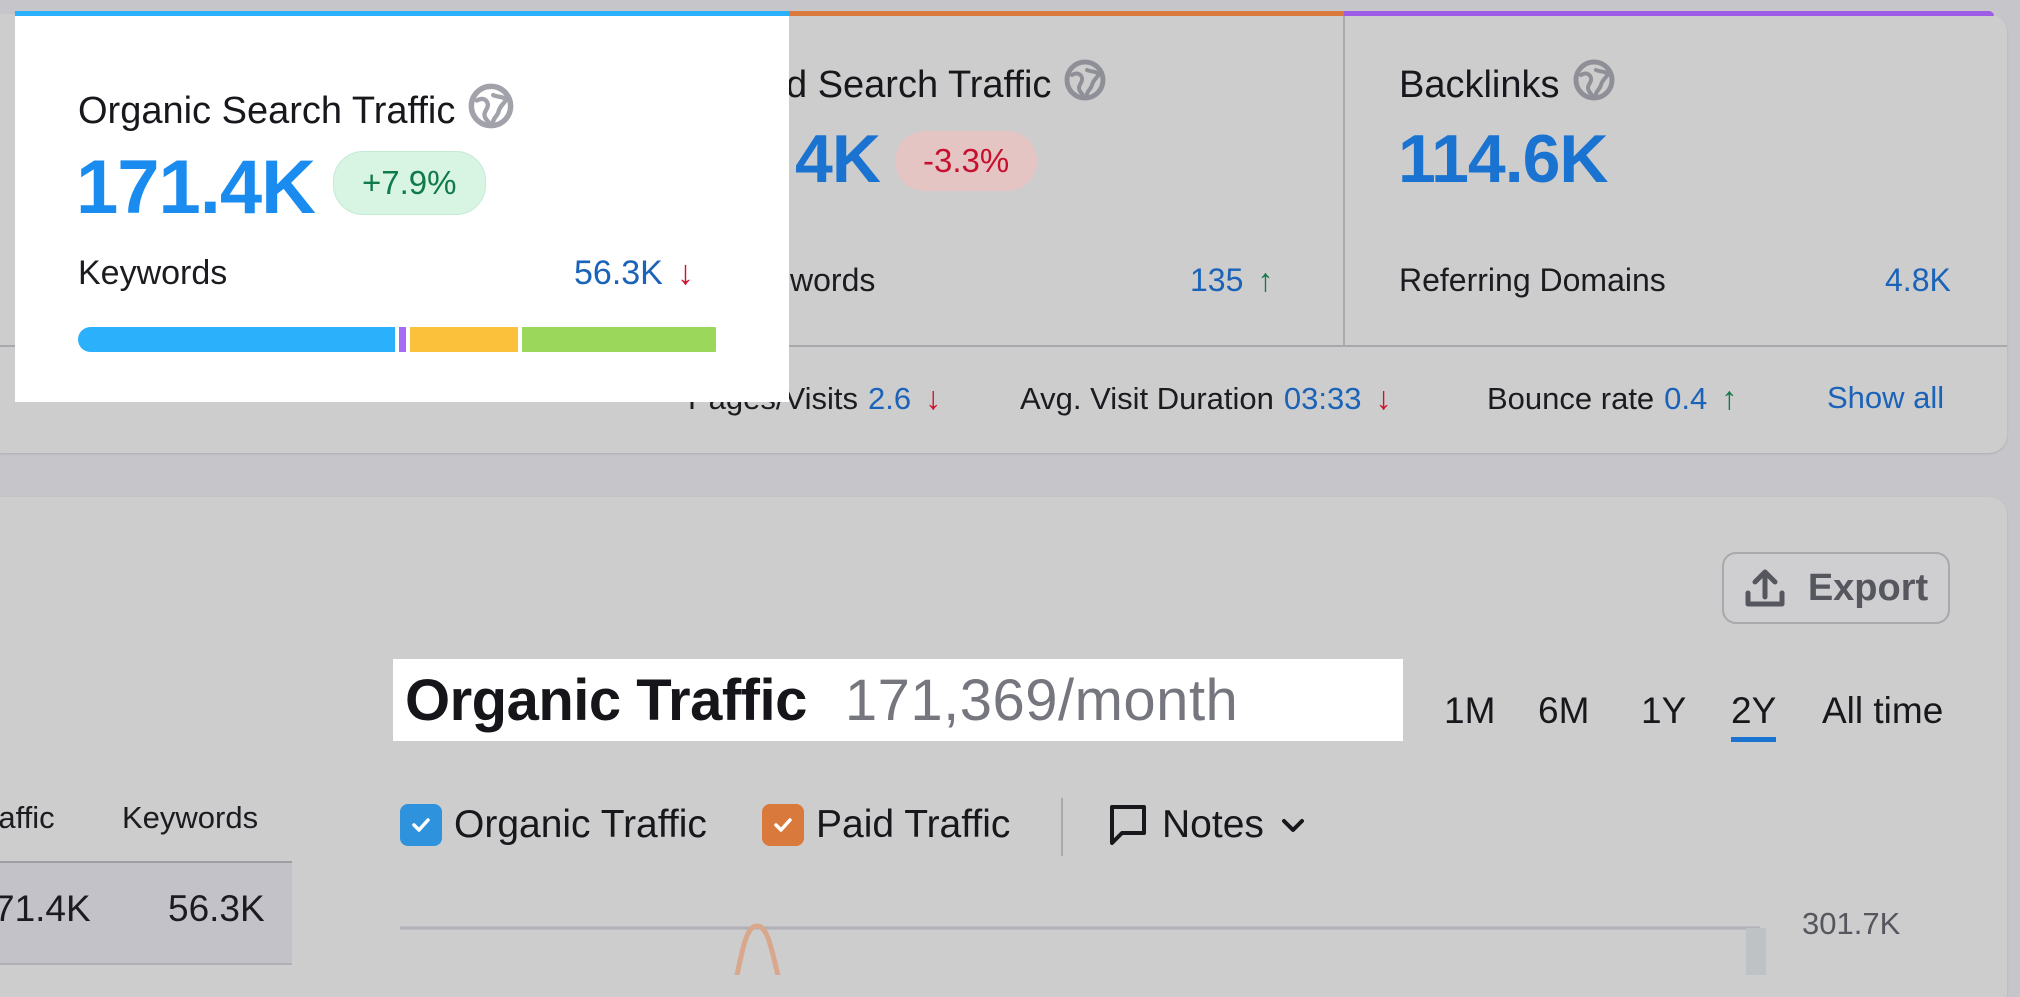 Image resolution: width=2020 pixels, height=997 pixels. I want to click on table-header-traffic: raffic, so click(27, 818).